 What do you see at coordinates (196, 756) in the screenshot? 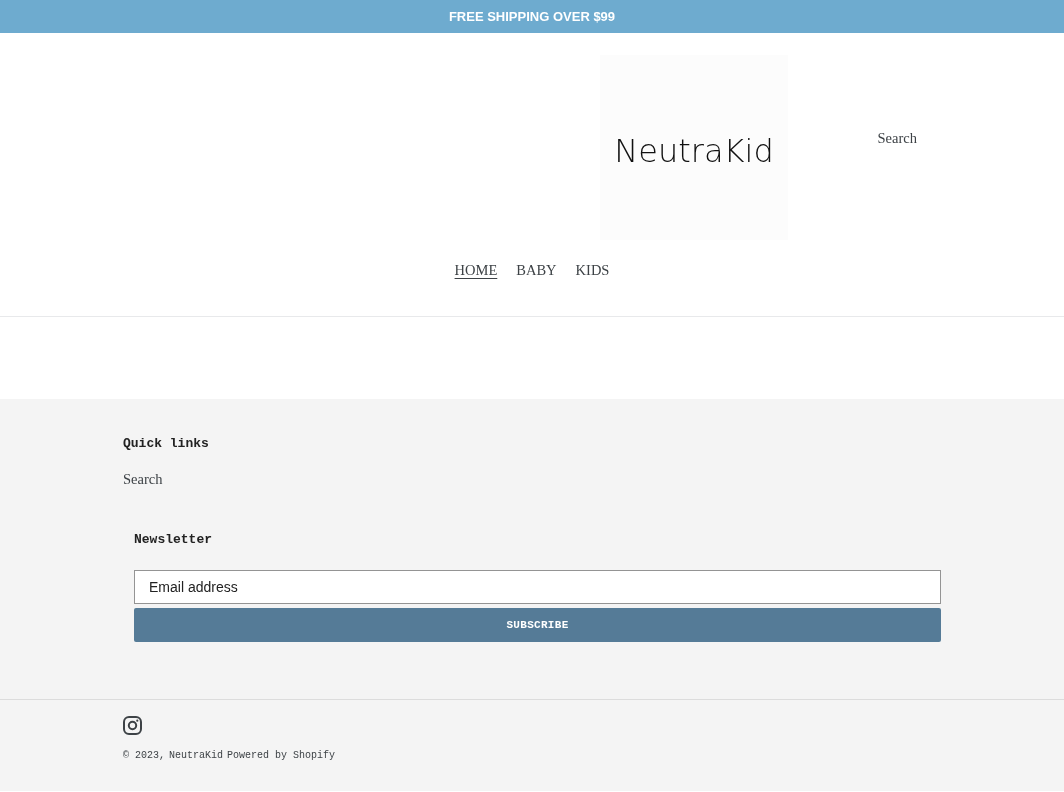
I see `store-link: NeutraKid` at bounding box center [196, 756].